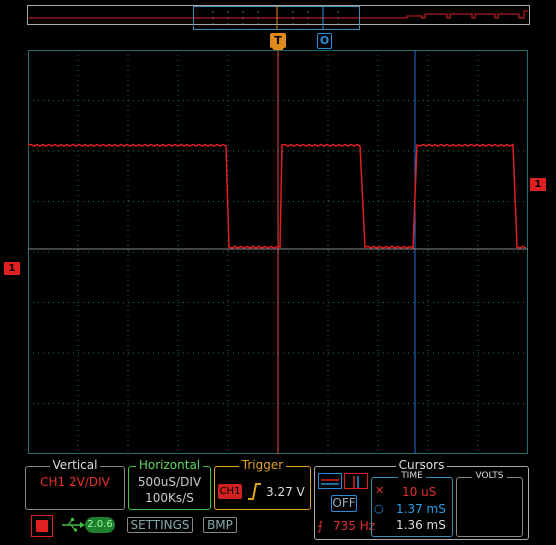 The height and width of the screenshot is (545, 556). What do you see at coordinates (419, 492) in the screenshot?
I see `cursor1-time: 10 uS` at bounding box center [419, 492].